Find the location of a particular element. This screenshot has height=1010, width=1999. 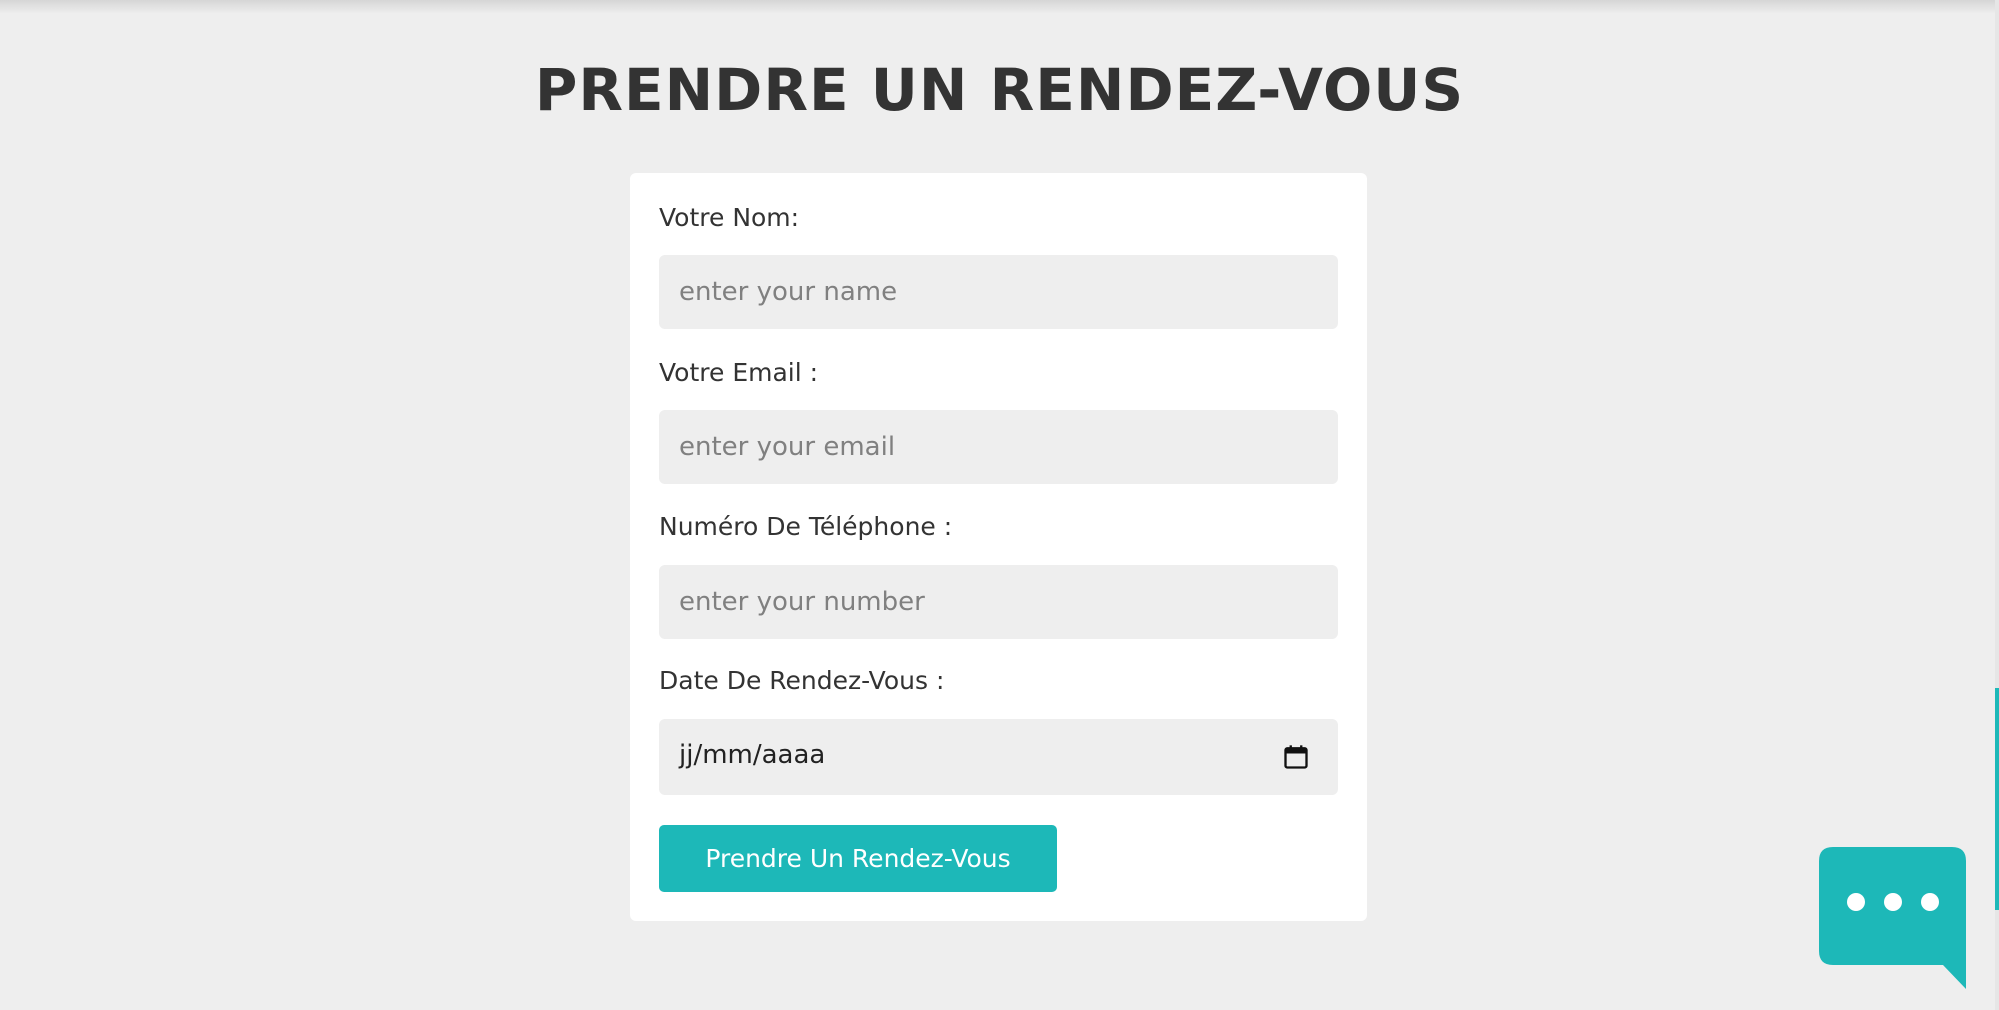

page-title: PRENDRE UN RENDEZ-VOUS is located at coordinates (999, 90).